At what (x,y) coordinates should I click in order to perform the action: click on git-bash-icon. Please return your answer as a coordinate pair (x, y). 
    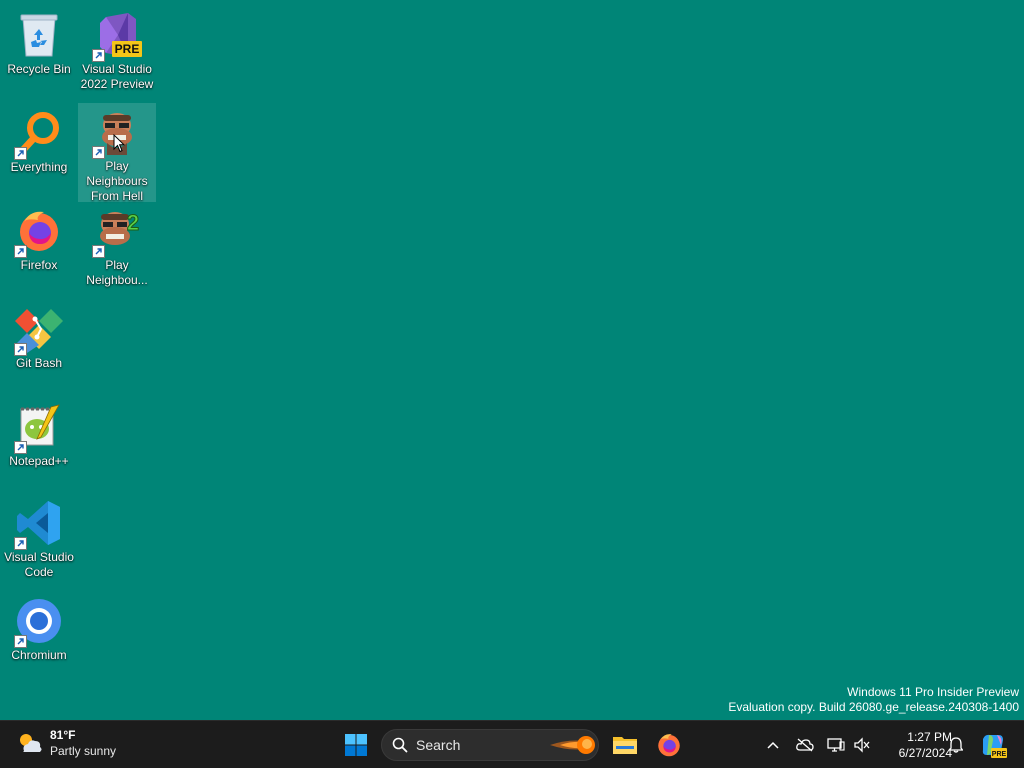
    Looking at the image, I should click on (39, 330).